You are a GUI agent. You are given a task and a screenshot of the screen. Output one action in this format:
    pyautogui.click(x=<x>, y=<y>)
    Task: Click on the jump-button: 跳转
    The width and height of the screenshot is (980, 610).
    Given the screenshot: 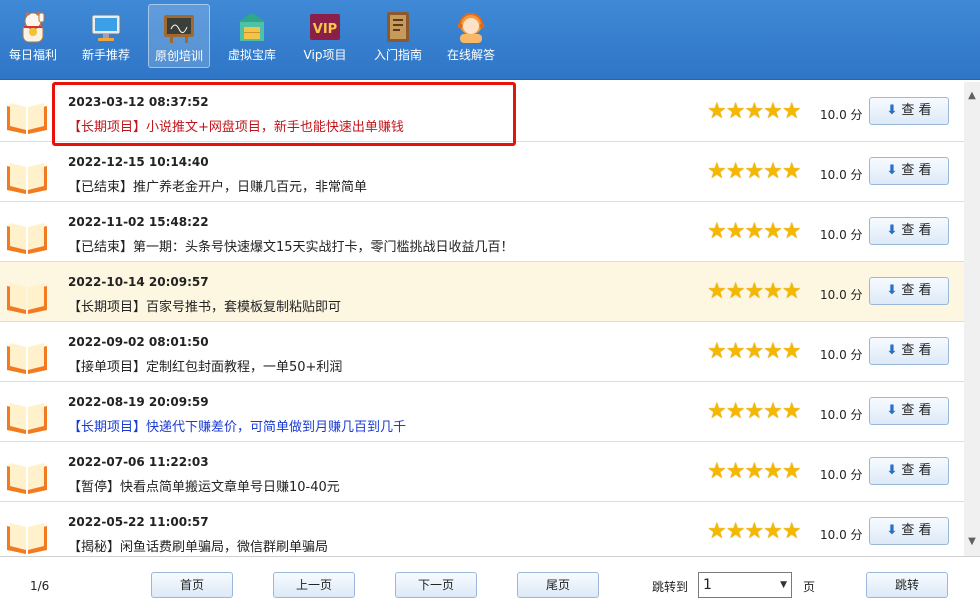 What is the action you would take?
    pyautogui.click(x=907, y=585)
    